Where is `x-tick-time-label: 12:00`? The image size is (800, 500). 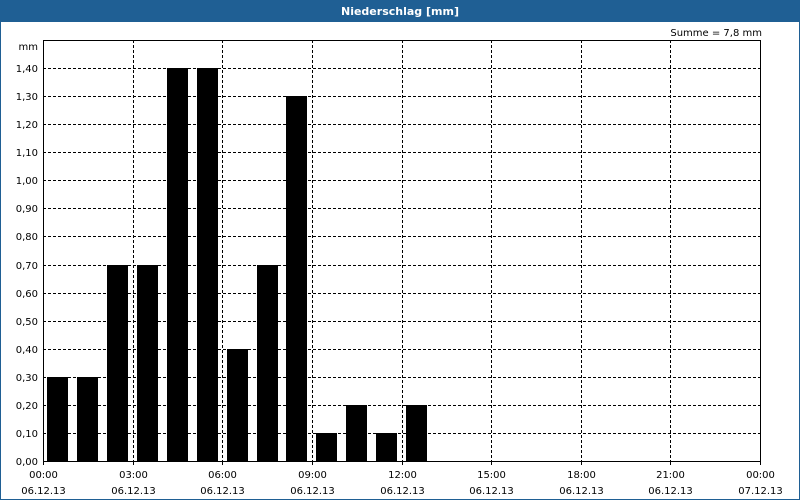
x-tick-time-label: 12:00 is located at coordinates (402, 475).